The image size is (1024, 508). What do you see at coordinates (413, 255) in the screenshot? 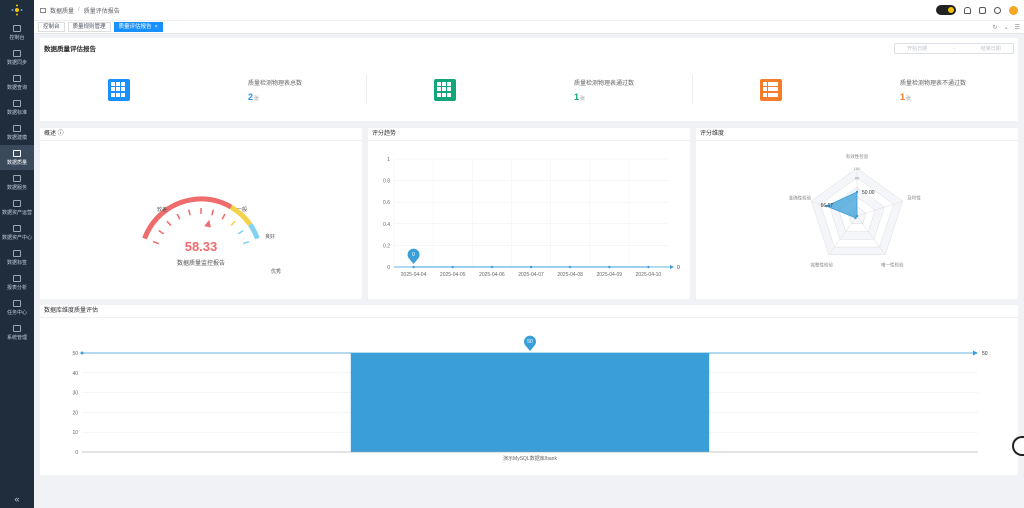
I see `marker-label: 0` at bounding box center [413, 255].